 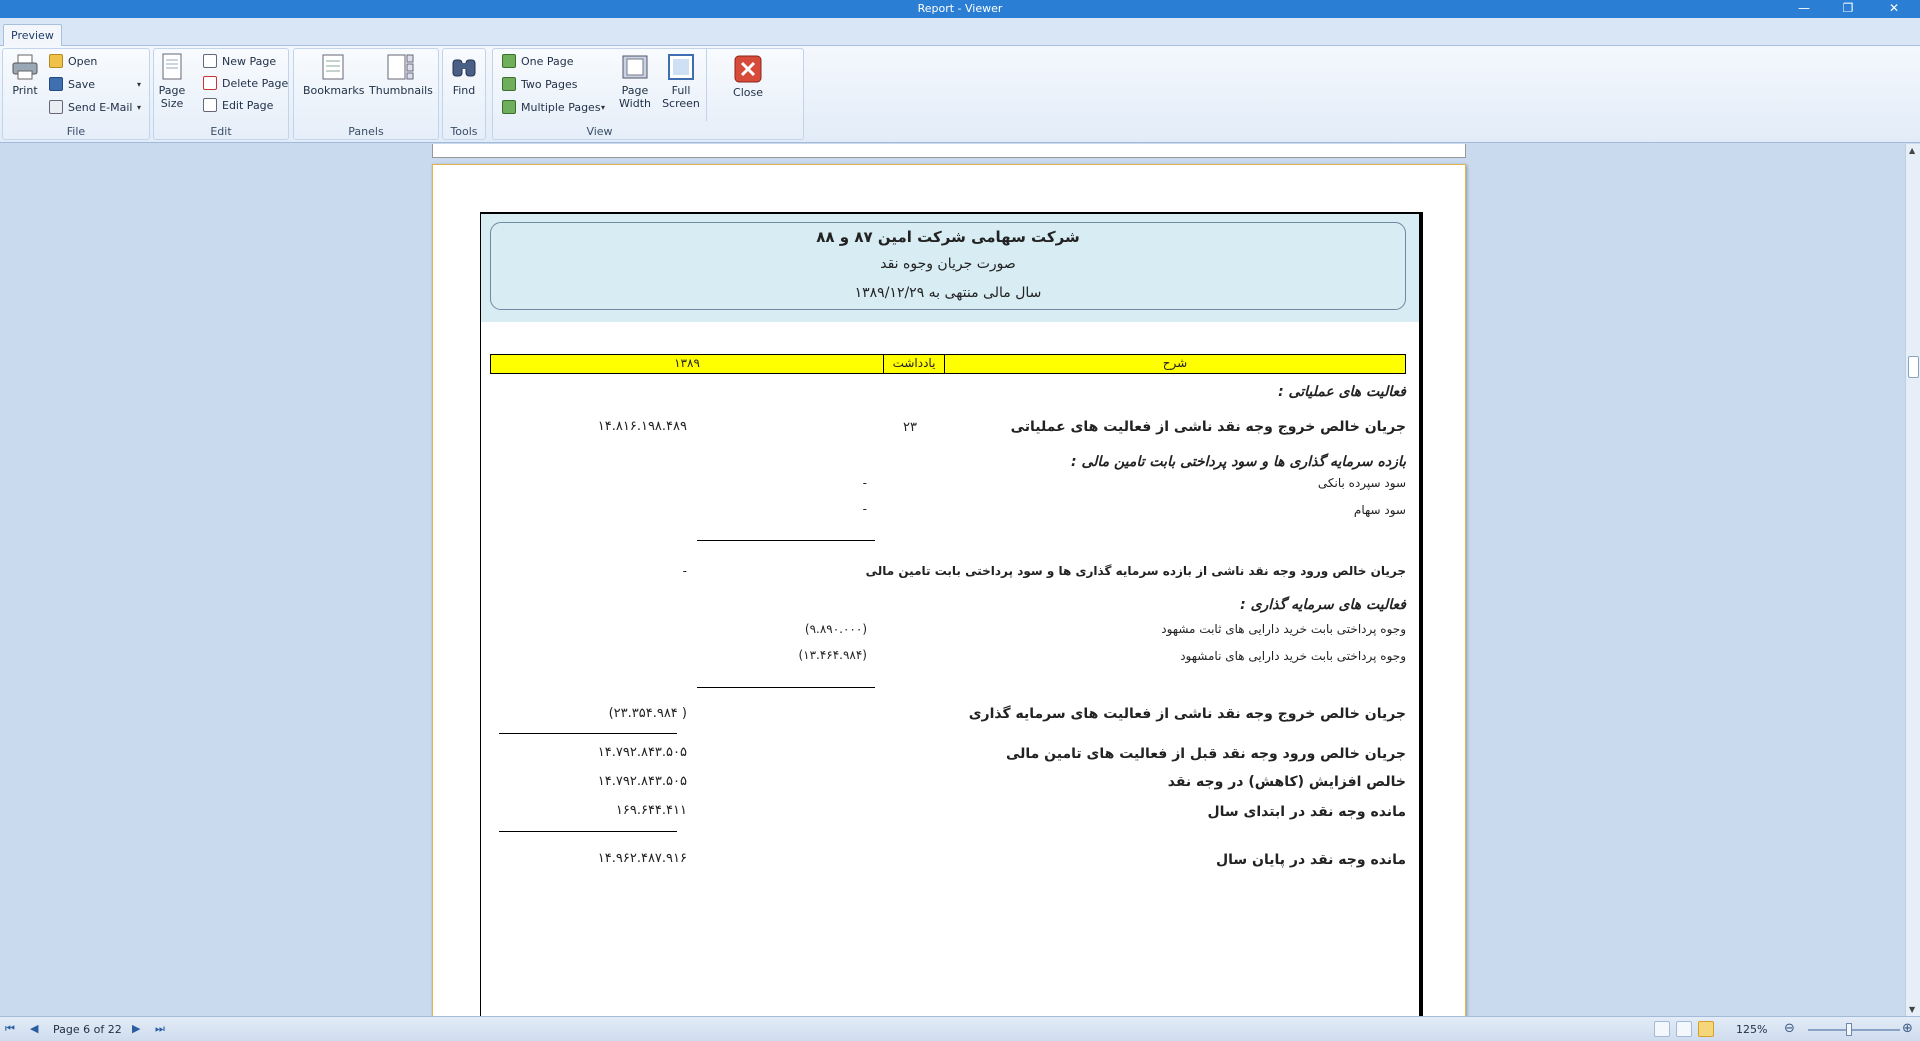 What do you see at coordinates (864, 509) in the screenshot?
I see `dividends-value: -` at bounding box center [864, 509].